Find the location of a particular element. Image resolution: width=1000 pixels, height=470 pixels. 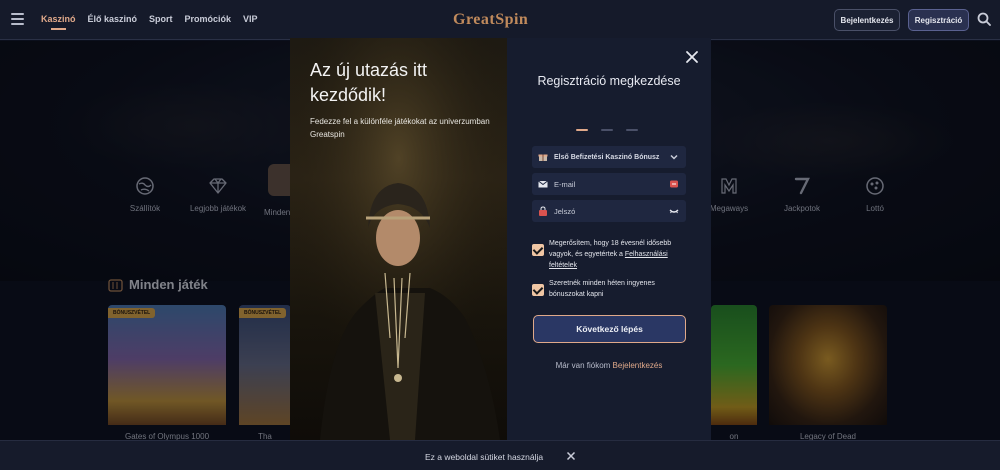

password-field: Jelszó is located at coordinates (609, 211).